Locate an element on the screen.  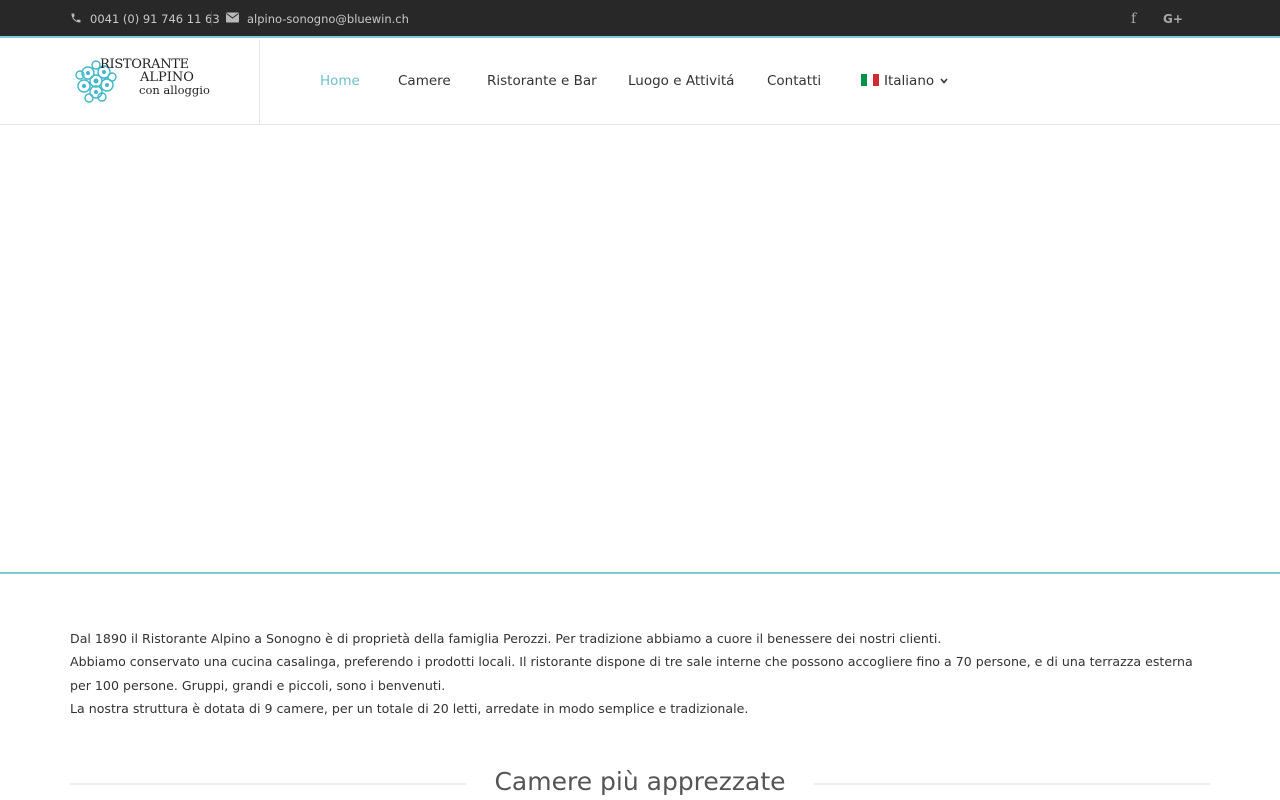
language-label: Italiano is located at coordinates (909, 81).